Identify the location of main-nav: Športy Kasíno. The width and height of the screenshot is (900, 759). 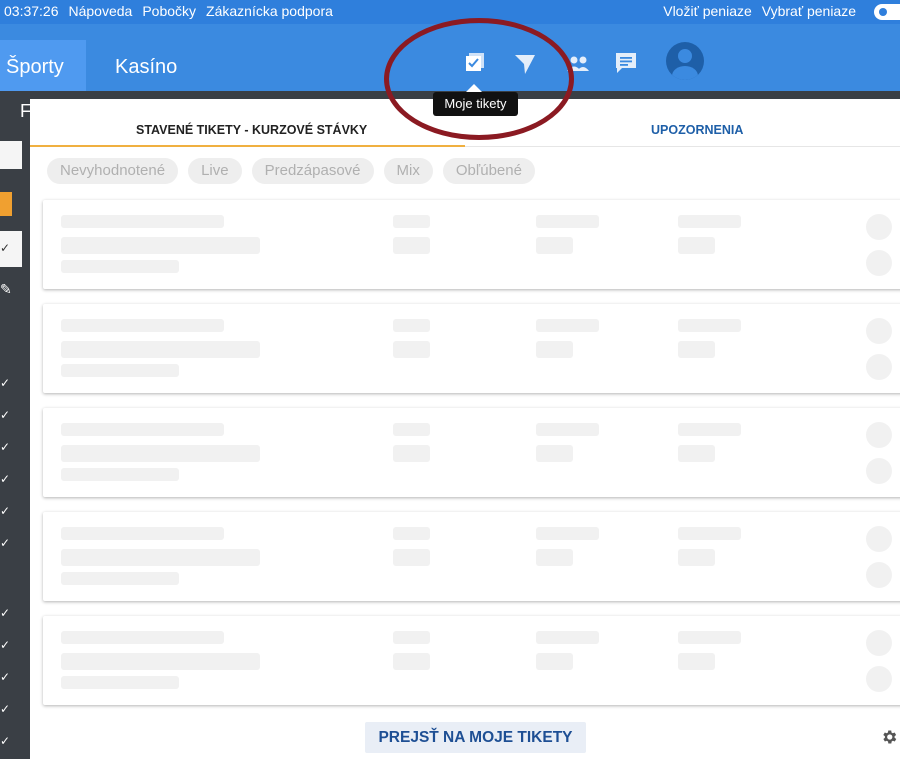
(450, 57).